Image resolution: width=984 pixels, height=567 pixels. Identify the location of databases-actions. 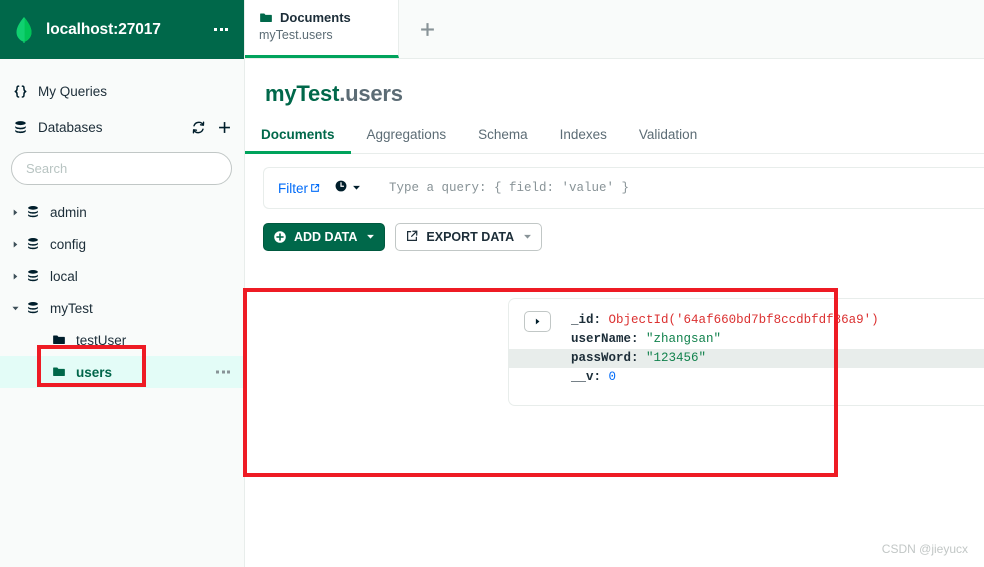
(211, 127).